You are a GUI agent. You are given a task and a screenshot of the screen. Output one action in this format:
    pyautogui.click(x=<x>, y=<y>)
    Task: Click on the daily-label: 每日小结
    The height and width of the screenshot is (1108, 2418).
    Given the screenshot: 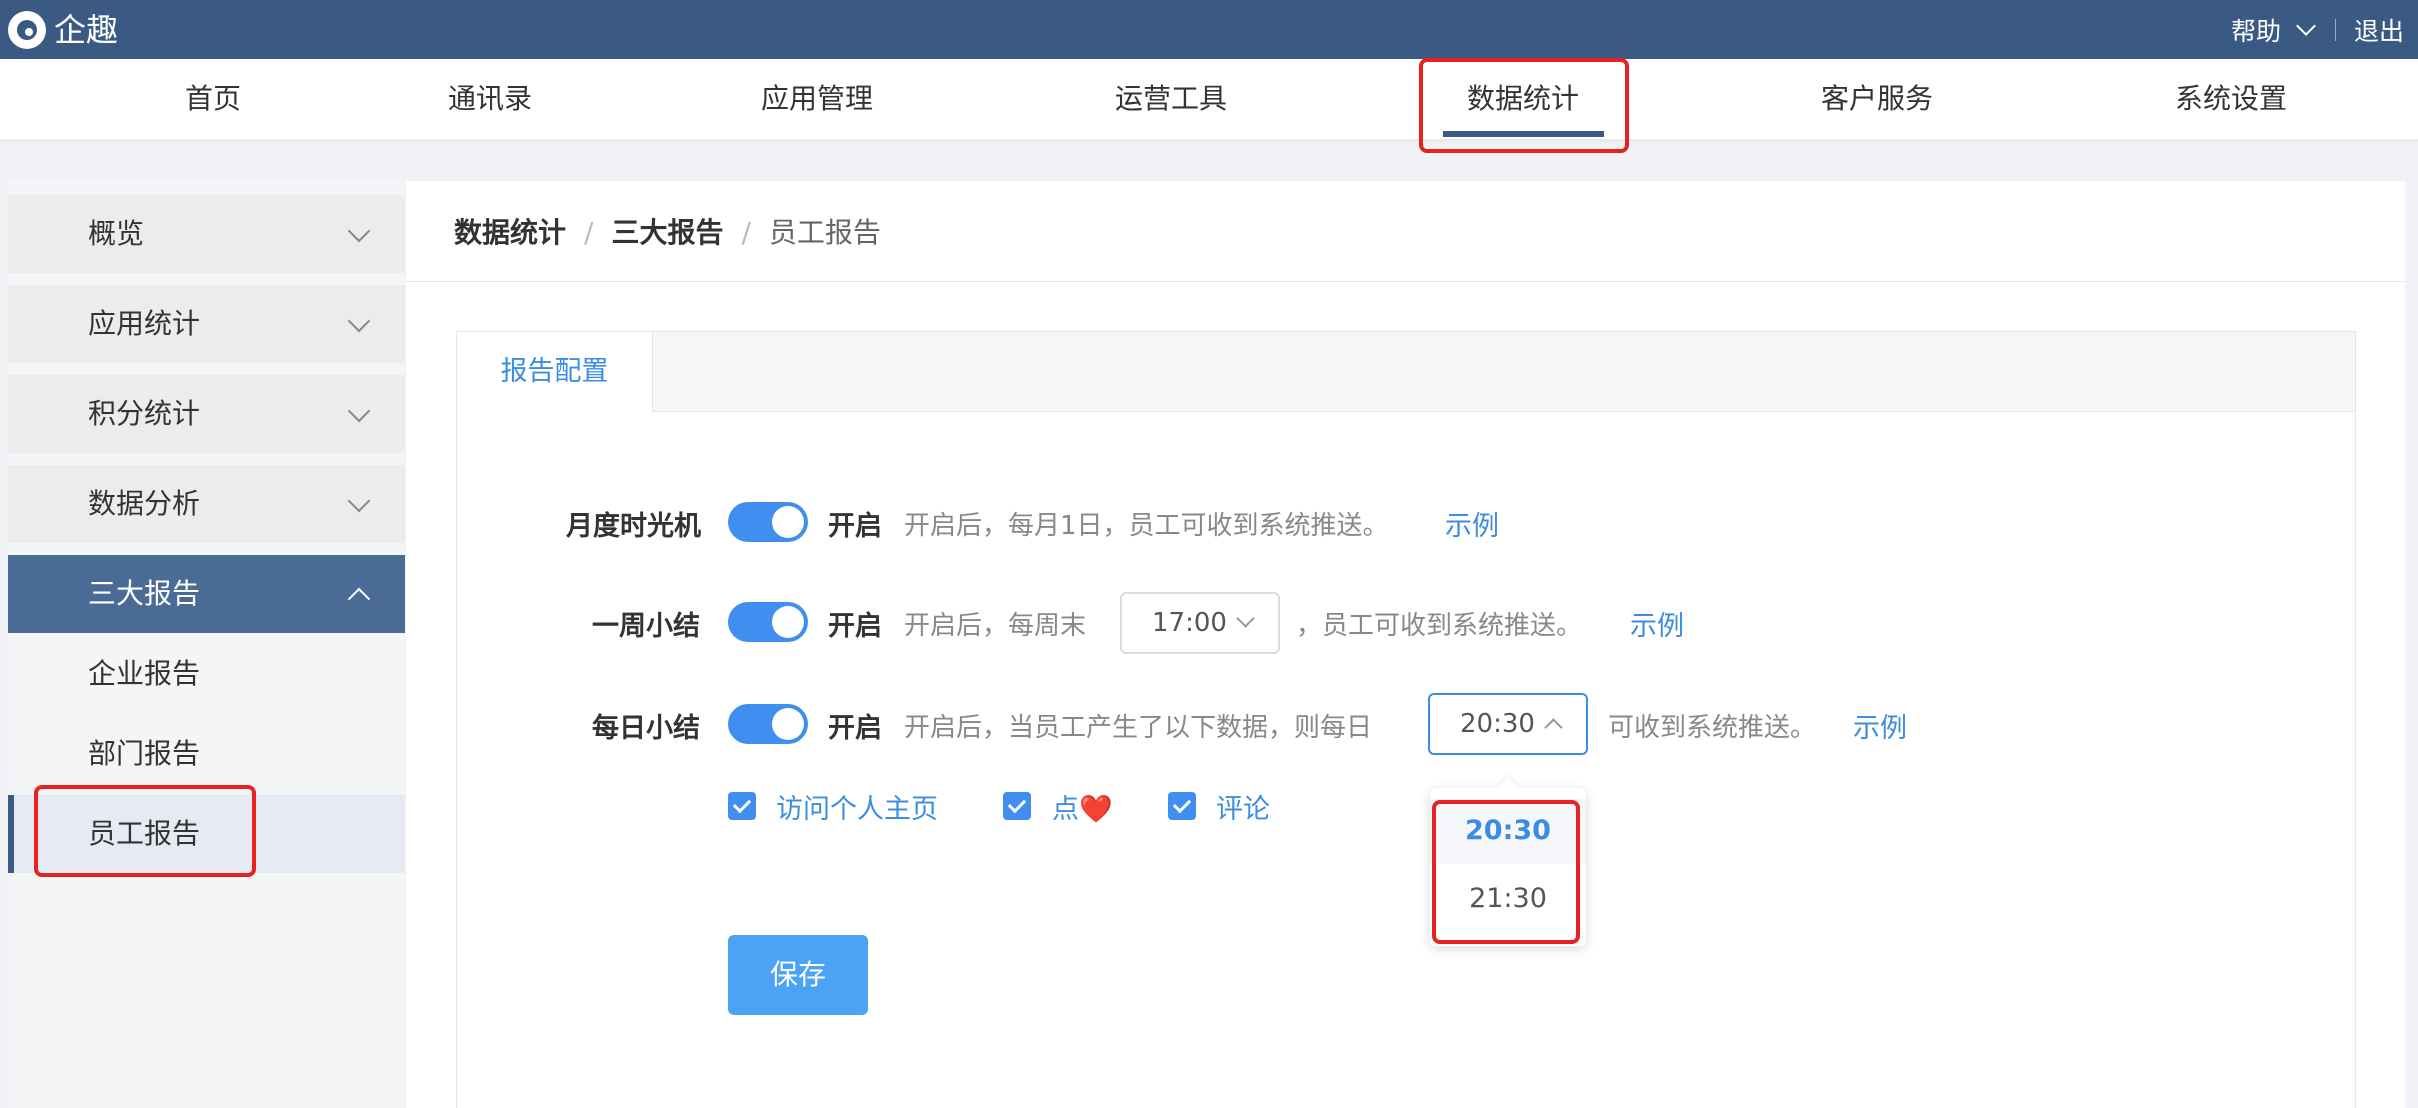 What is the action you would take?
    pyautogui.click(x=646, y=728)
    